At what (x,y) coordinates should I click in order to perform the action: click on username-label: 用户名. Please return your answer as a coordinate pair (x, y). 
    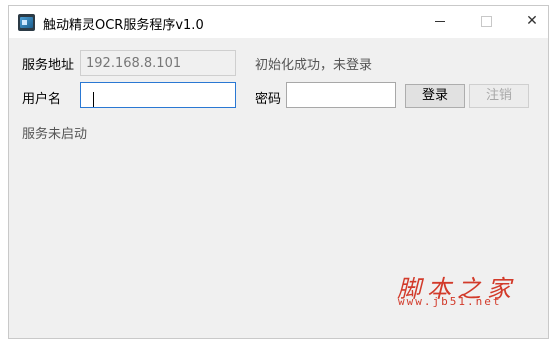
    Looking at the image, I should click on (42, 99).